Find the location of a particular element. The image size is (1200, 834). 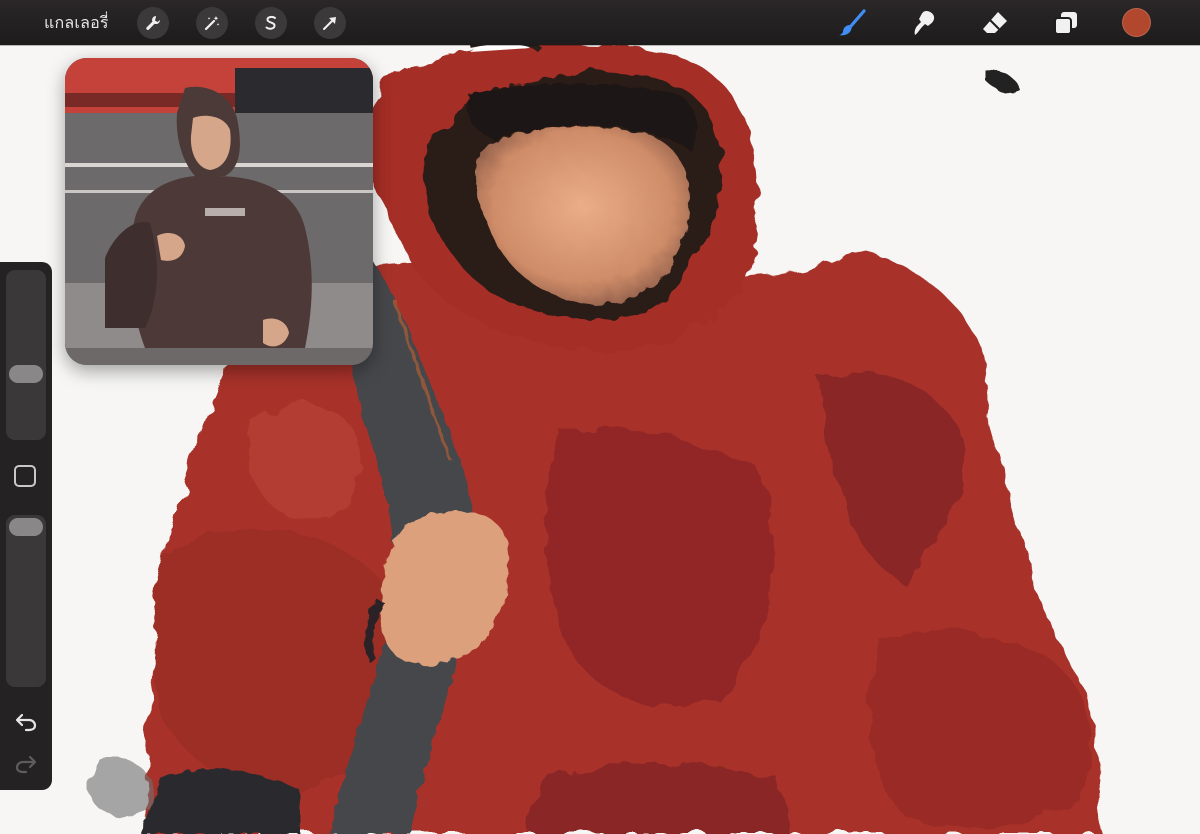

brush-icon is located at coordinates (852, 23).